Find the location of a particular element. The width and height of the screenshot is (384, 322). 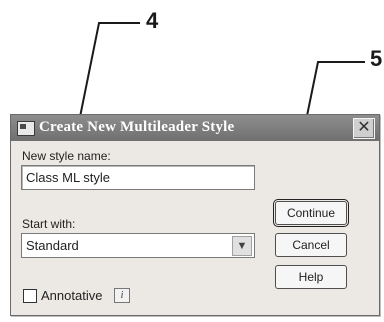

callout-4-number: 4 is located at coordinates (152, 20).